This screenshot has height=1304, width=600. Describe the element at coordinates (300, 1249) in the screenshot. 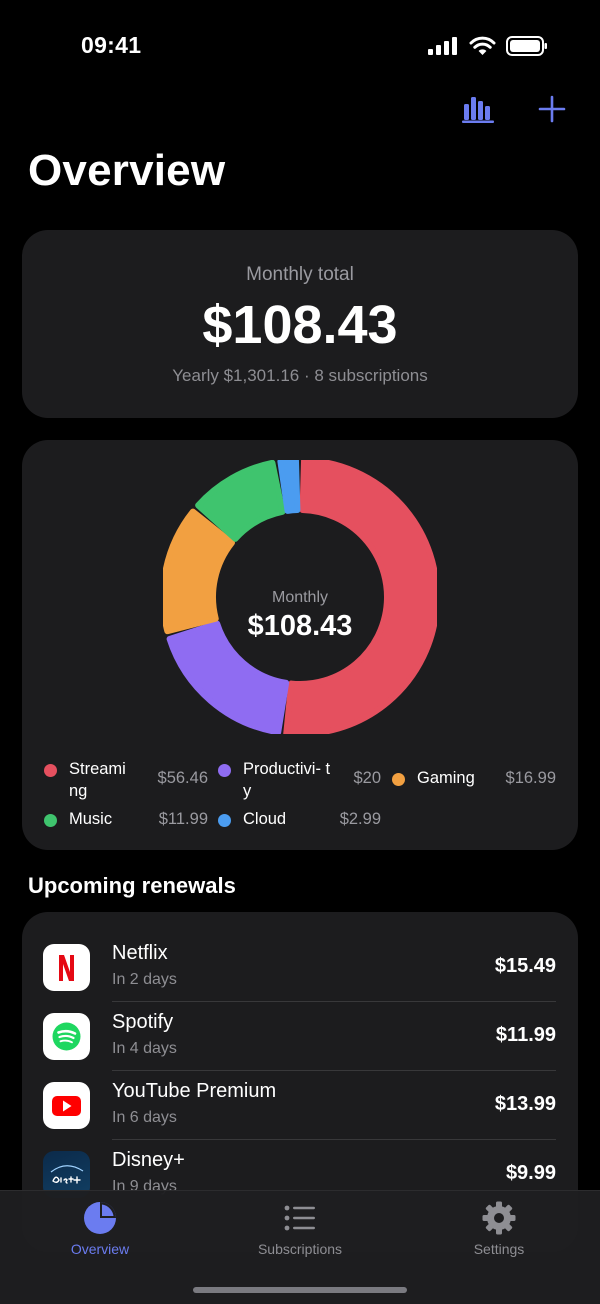

I see `tab-label: Subscriptions` at that location.